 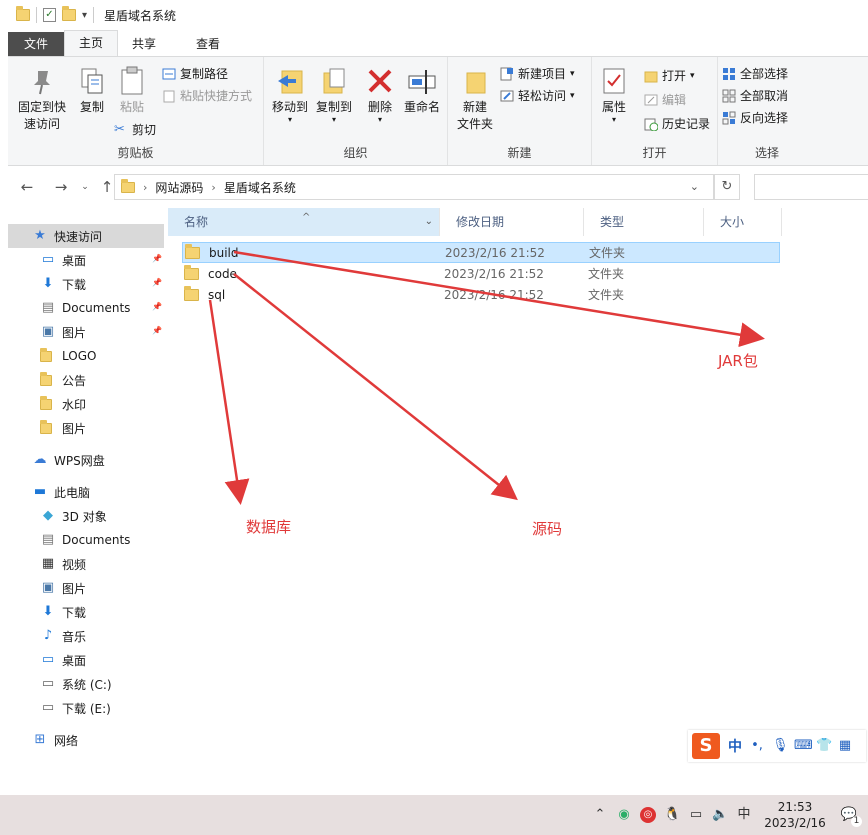 What do you see at coordinates (86, 236) in the screenshot?
I see `sidebar-item: ★ 快速访问` at bounding box center [86, 236].